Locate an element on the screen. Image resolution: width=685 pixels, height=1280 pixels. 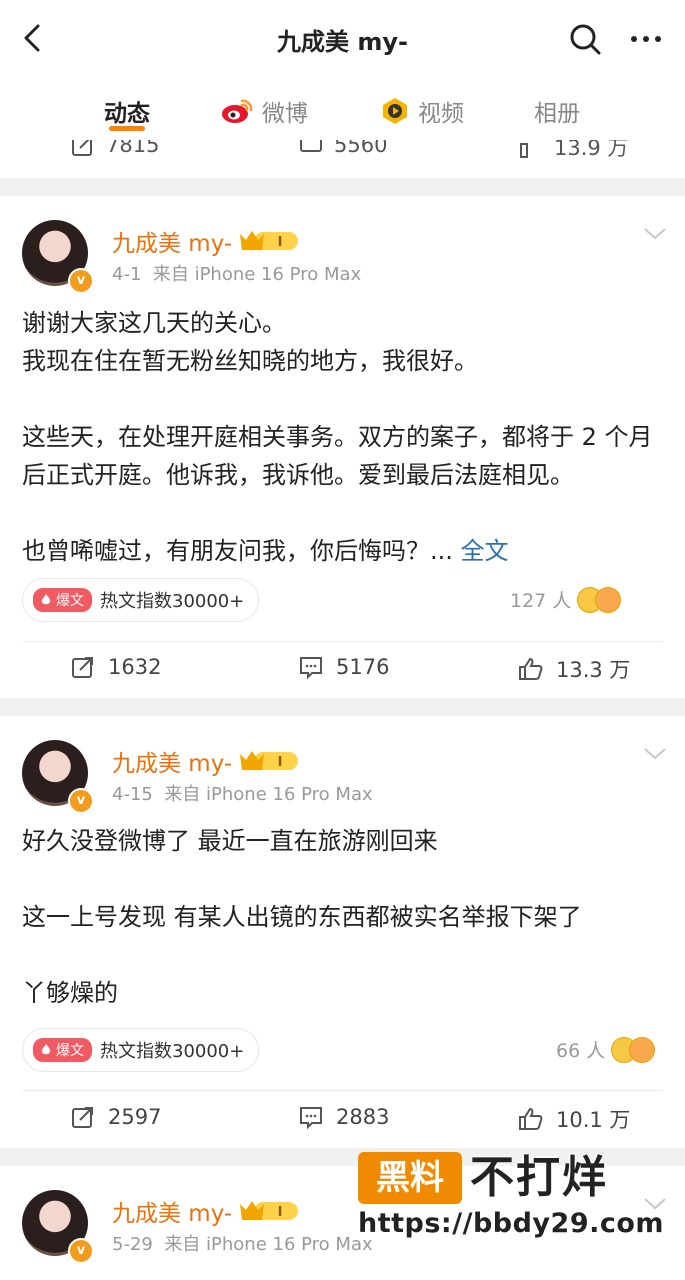
watermark-logo: 黑料 不打烊 https://bbdy29.com is located at coordinates (513, 1200).